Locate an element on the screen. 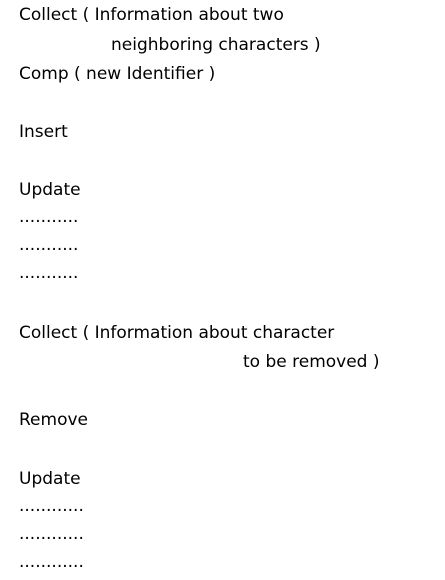  collect-removed-line-2: to be removed ) is located at coordinates (311, 362).